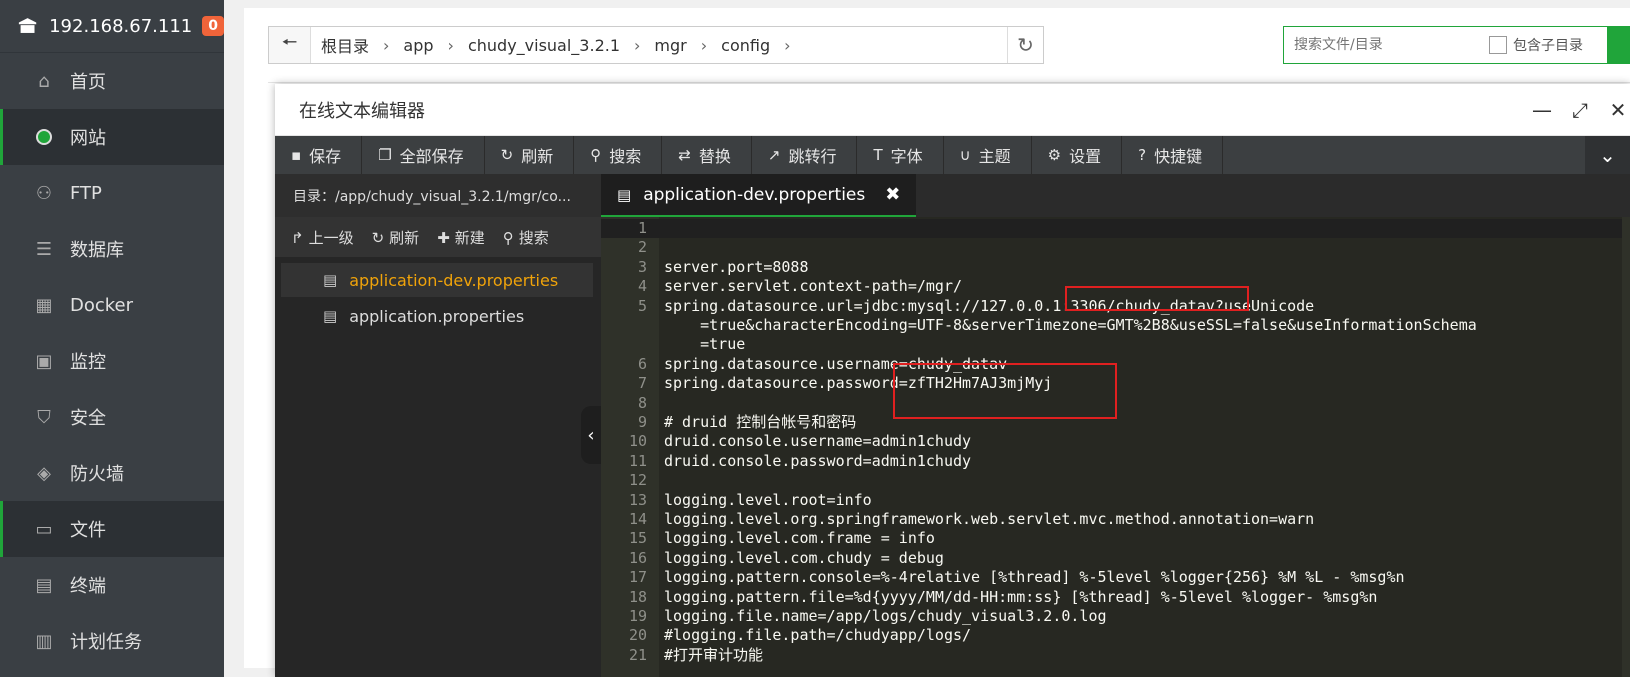  I want to click on breadcrumb-item: chudy_visual_3.2.1, so click(544, 45).